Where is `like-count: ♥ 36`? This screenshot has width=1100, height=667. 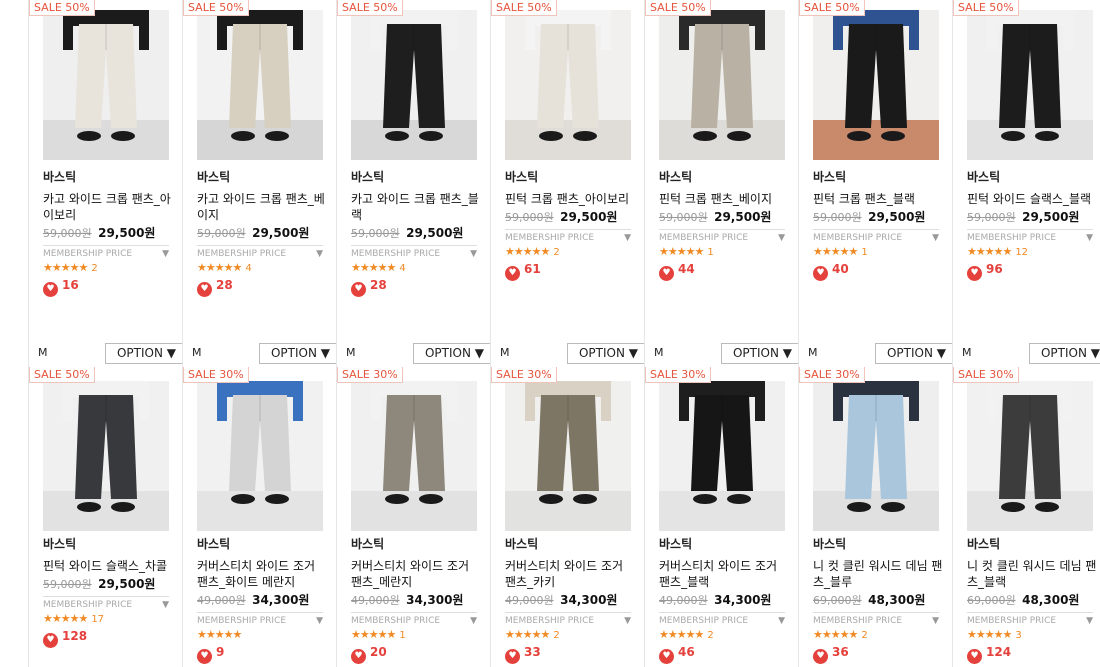 like-count: ♥ 36 is located at coordinates (878, 654).